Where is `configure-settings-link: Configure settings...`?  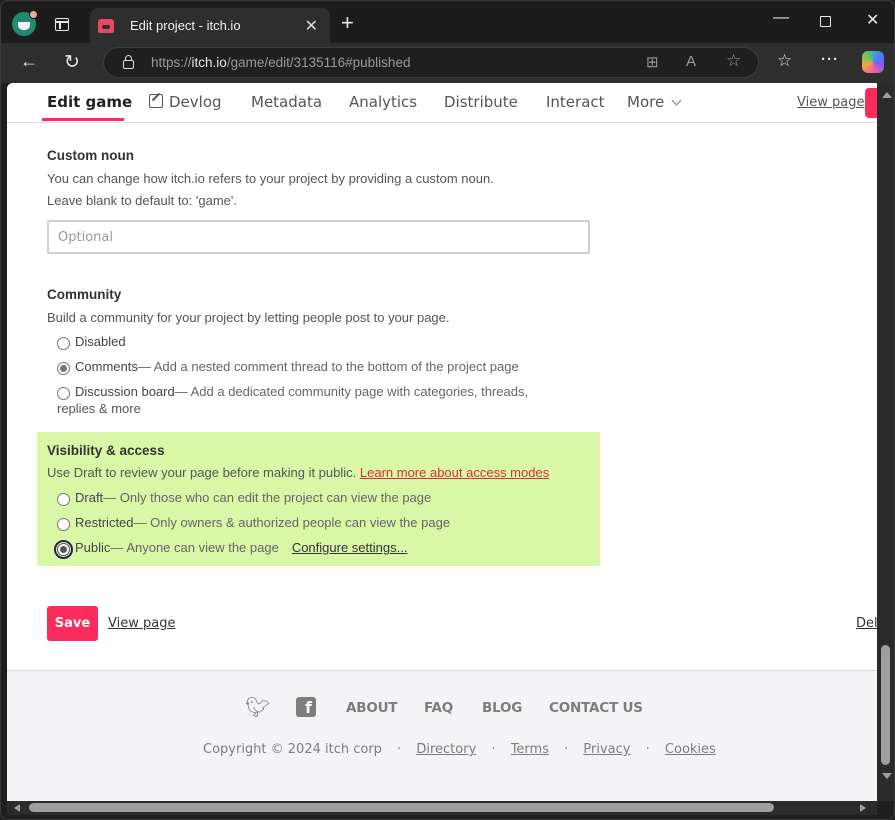
configure-settings-link: Configure settings... is located at coordinates (350, 547).